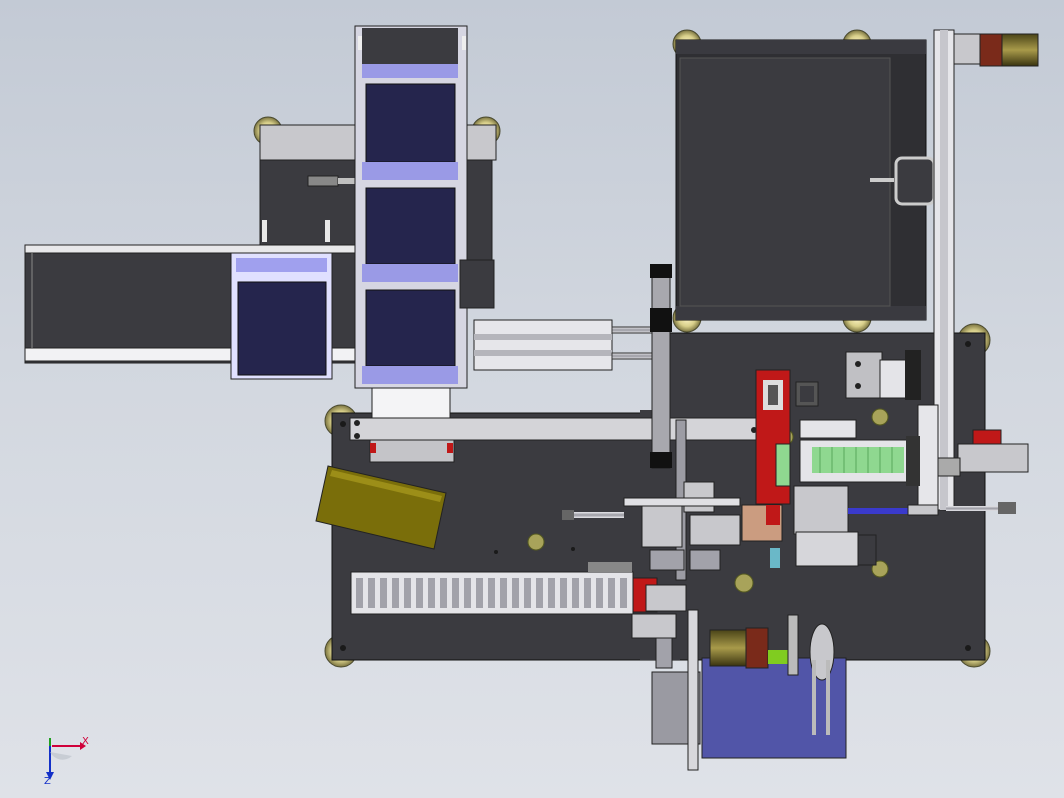 This screenshot has width=1064, height=798. Describe the element at coordinates (805, 180) in the screenshot. I see `upper-right-cabinet` at that location.